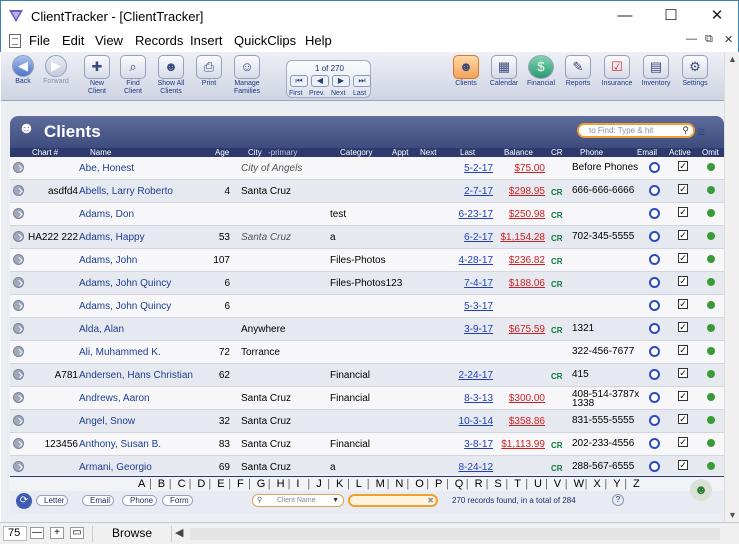 The image size is (739, 544). I want to click on menu-records: Records, so click(159, 40).